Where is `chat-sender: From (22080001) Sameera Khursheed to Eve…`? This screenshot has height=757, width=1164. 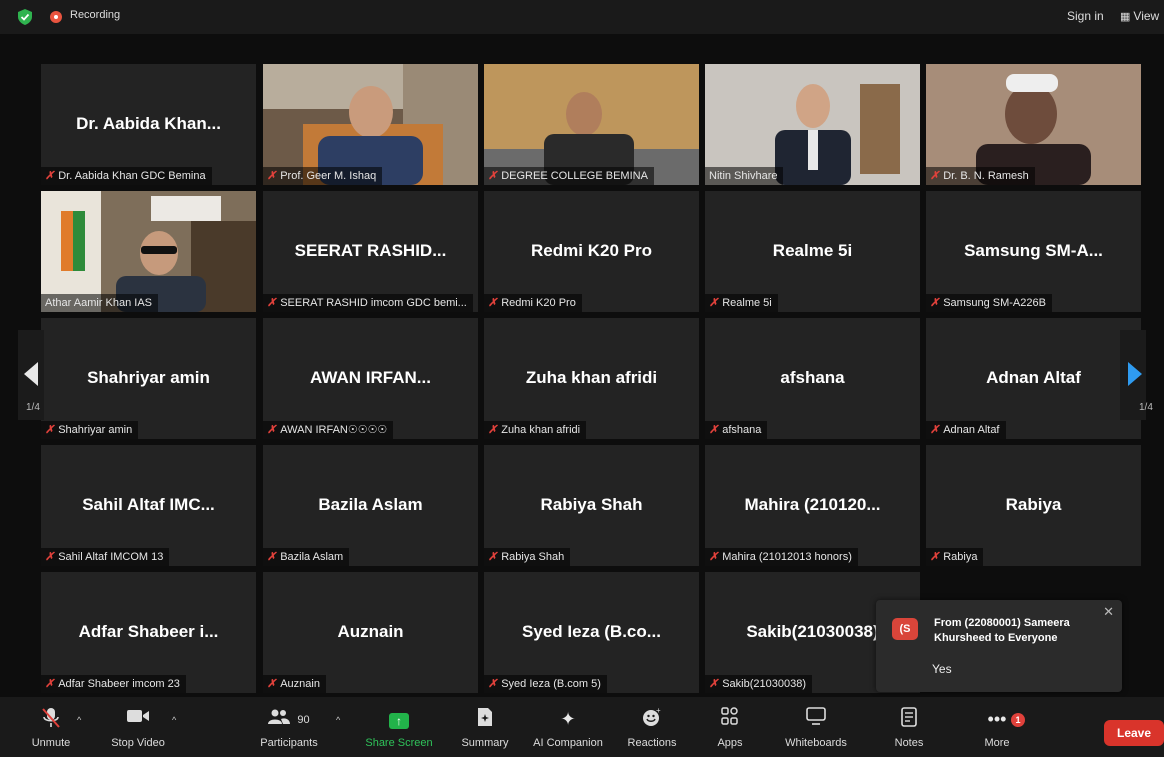
chat-sender: From (22080001) Sameera Khursheed to Eve… is located at coordinates (1002, 630).